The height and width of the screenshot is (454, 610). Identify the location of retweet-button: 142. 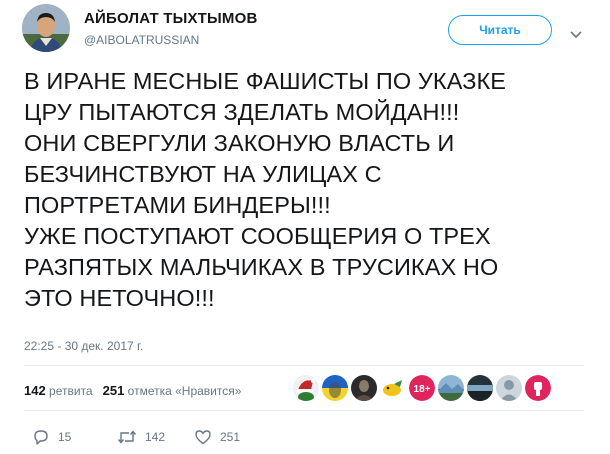
(155, 437).